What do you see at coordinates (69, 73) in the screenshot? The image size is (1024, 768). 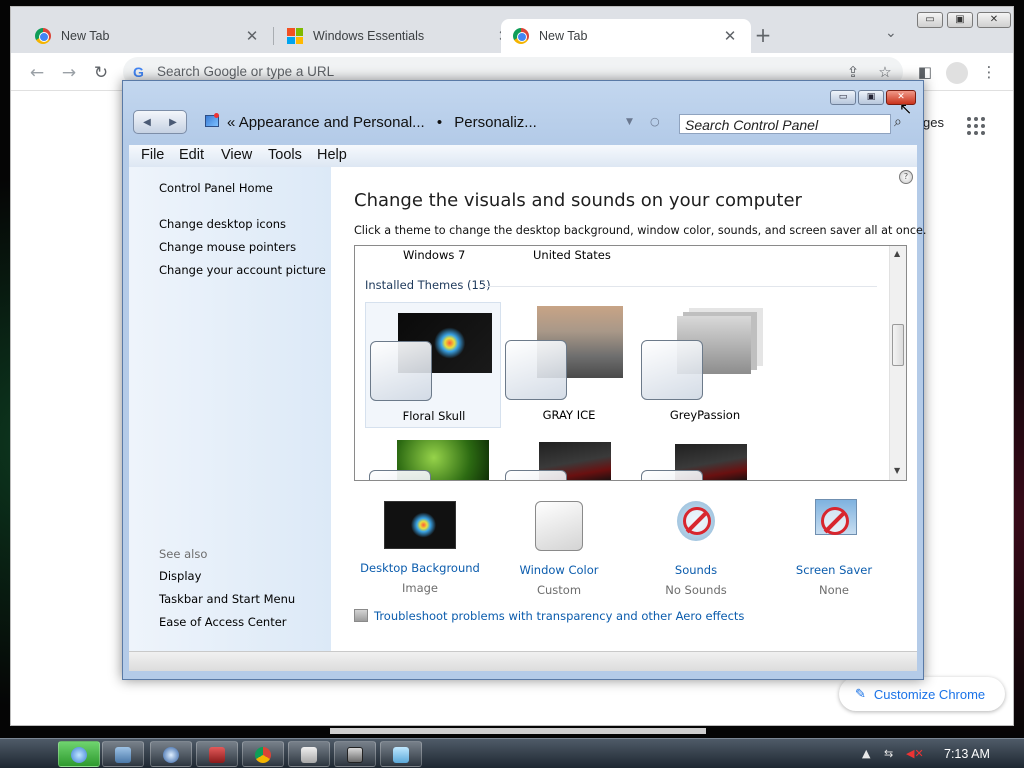 I see `forward-arrow-icon: →` at bounding box center [69, 73].